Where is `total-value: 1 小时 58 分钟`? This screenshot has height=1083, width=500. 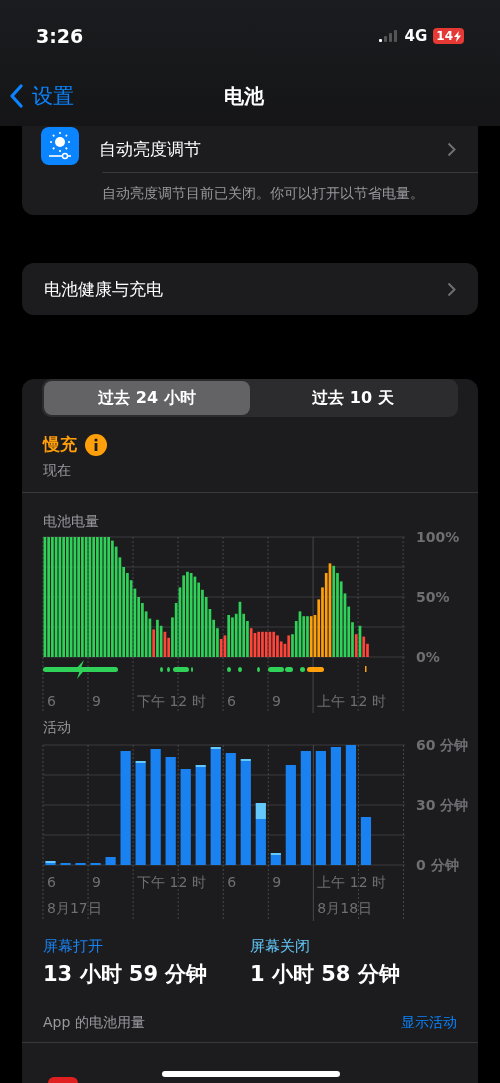
total-value: 1 小时 58 分钟 is located at coordinates (325, 974).